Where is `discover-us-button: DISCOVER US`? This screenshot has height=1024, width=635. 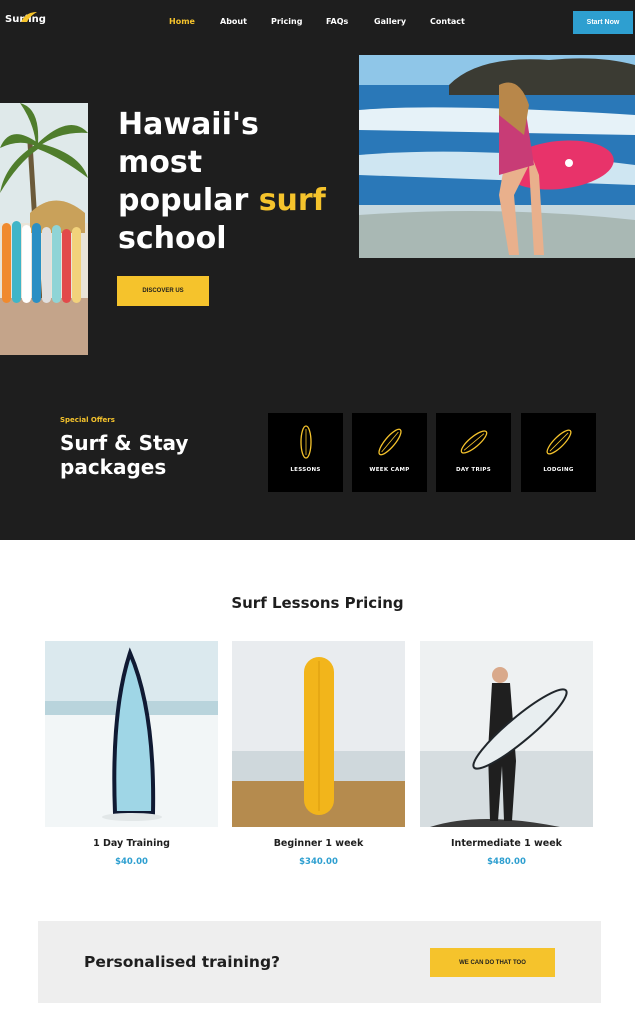
discover-us-button: DISCOVER US is located at coordinates (163, 291).